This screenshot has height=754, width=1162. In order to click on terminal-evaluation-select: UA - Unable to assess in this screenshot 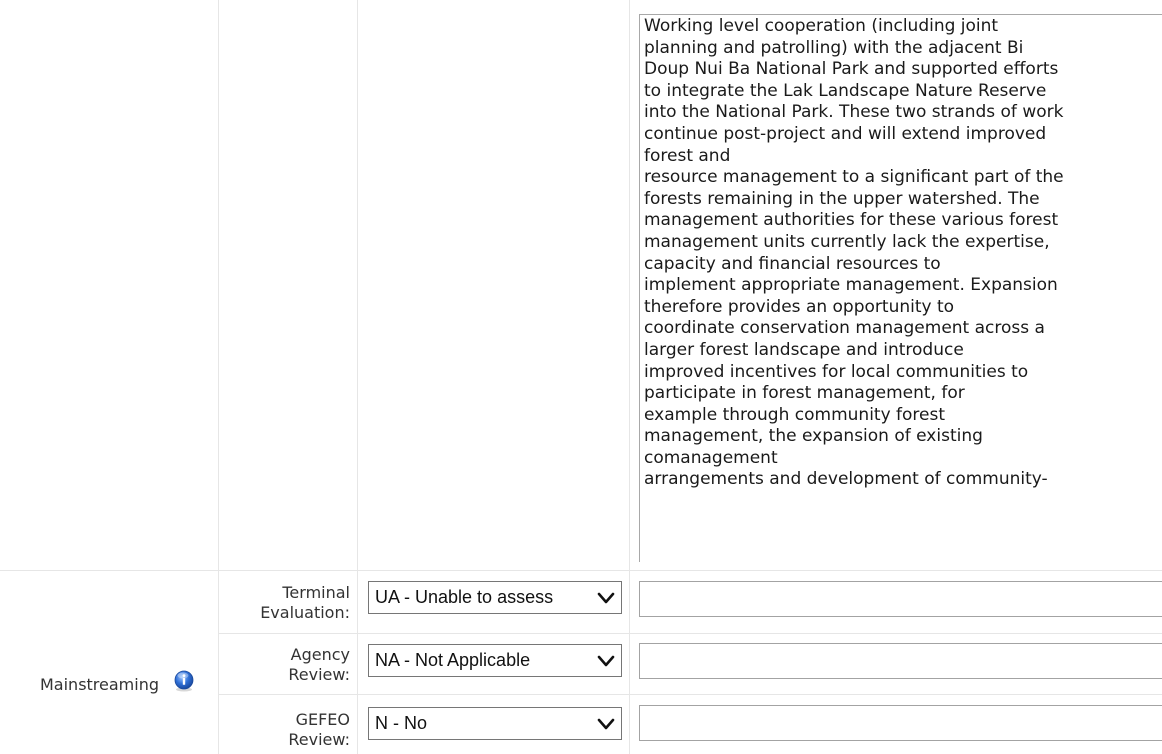, I will do `click(495, 597)`.